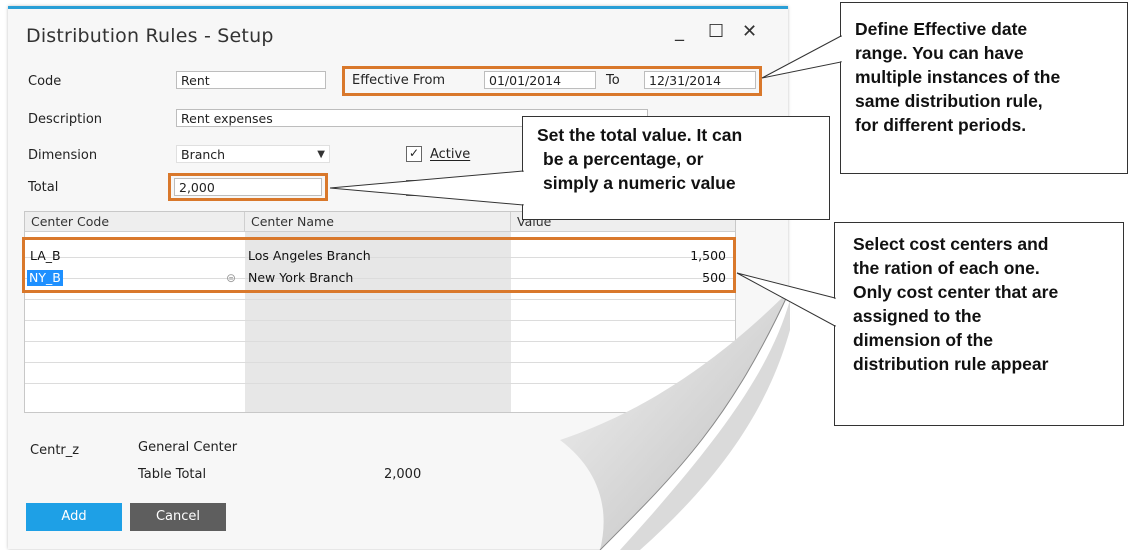 Image resolution: width=1133 pixels, height=550 pixels. Describe the element at coordinates (379, 265) in the screenshot. I see `rows-highlight` at that location.